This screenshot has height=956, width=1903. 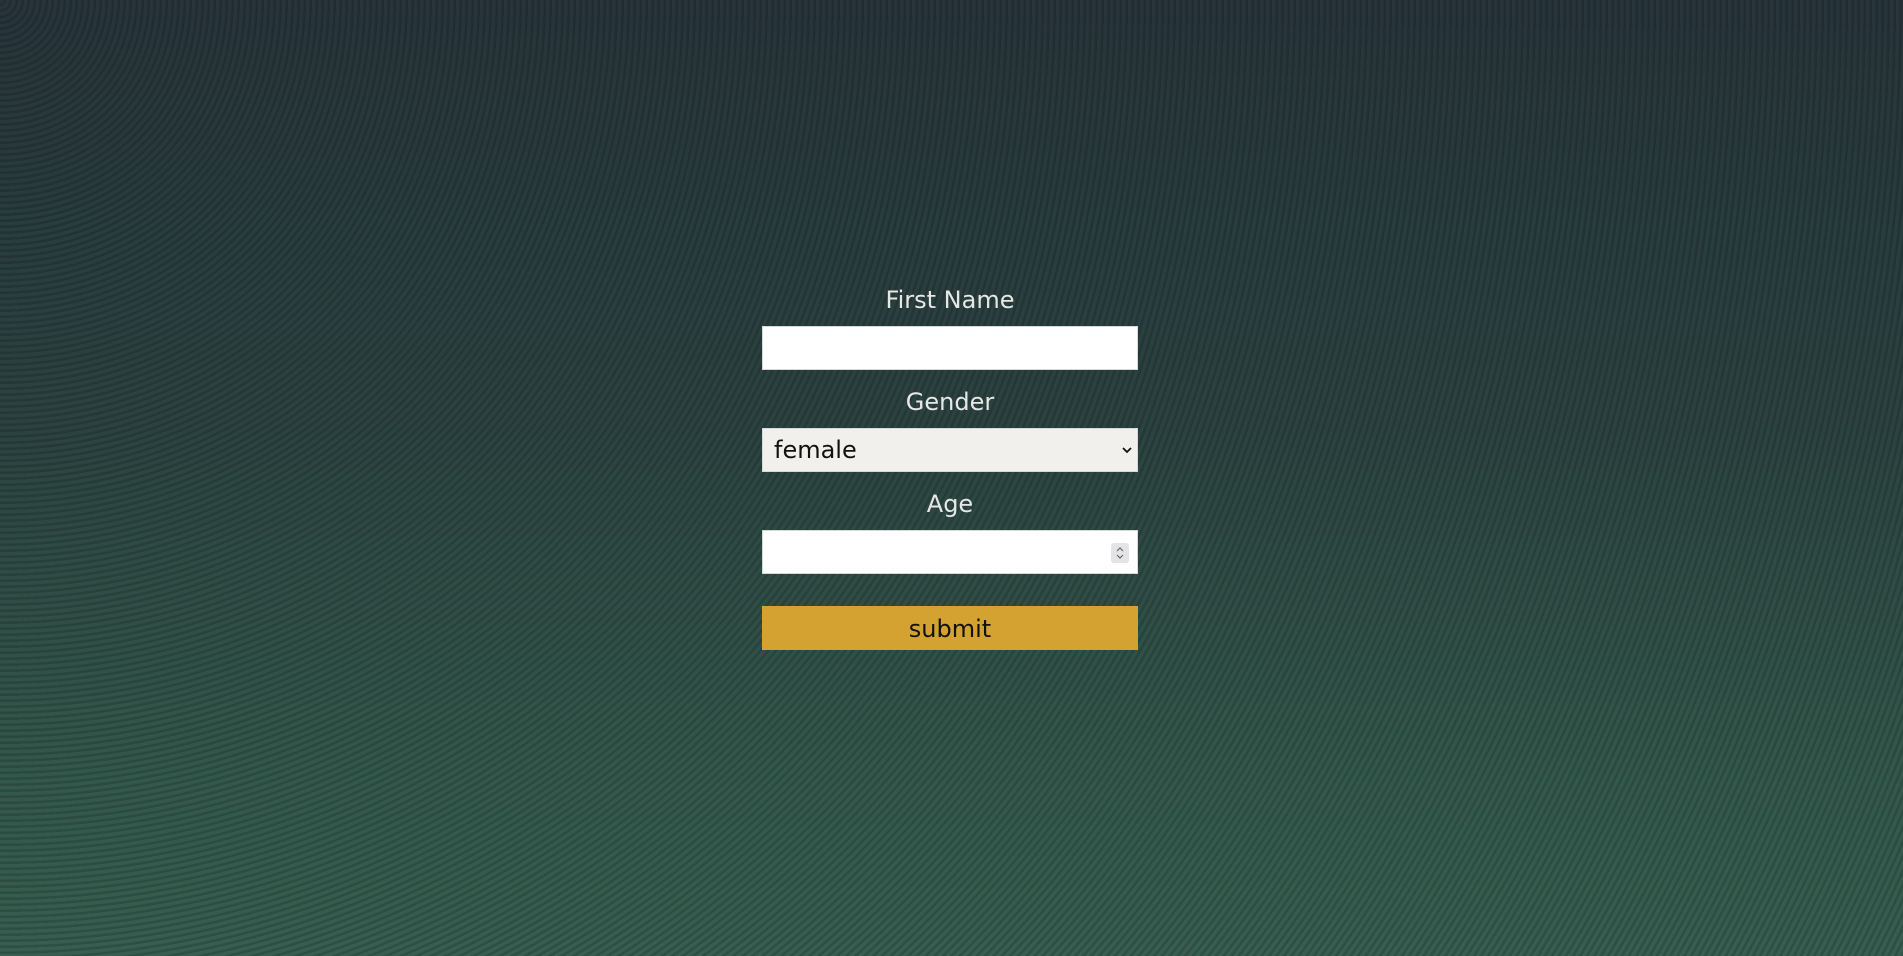 I want to click on first-name-input, so click(x=950, y=348).